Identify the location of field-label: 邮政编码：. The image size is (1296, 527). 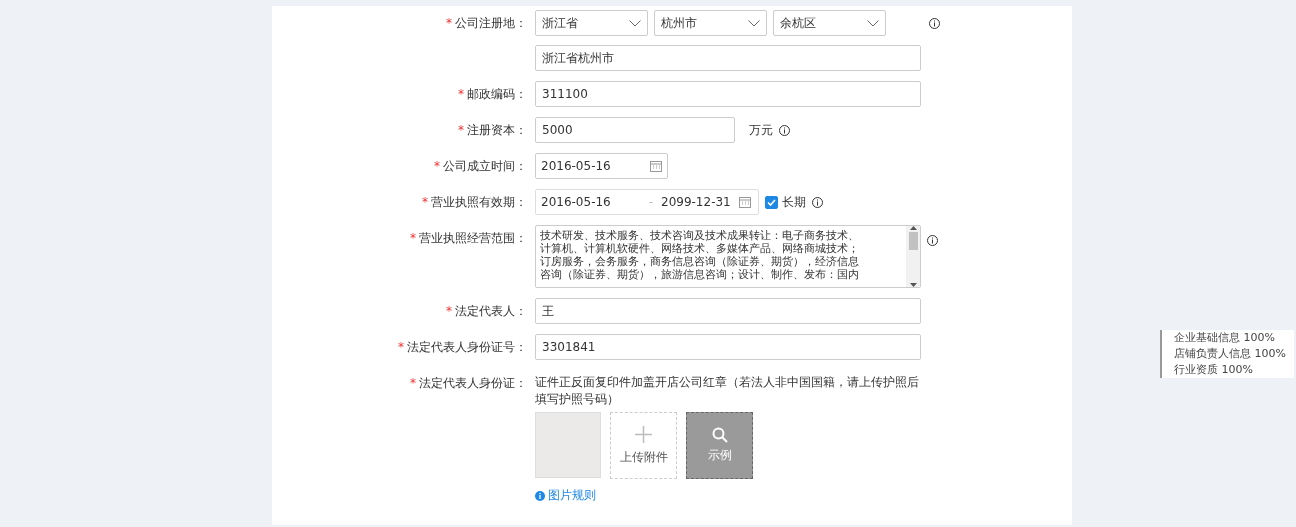
(497, 94).